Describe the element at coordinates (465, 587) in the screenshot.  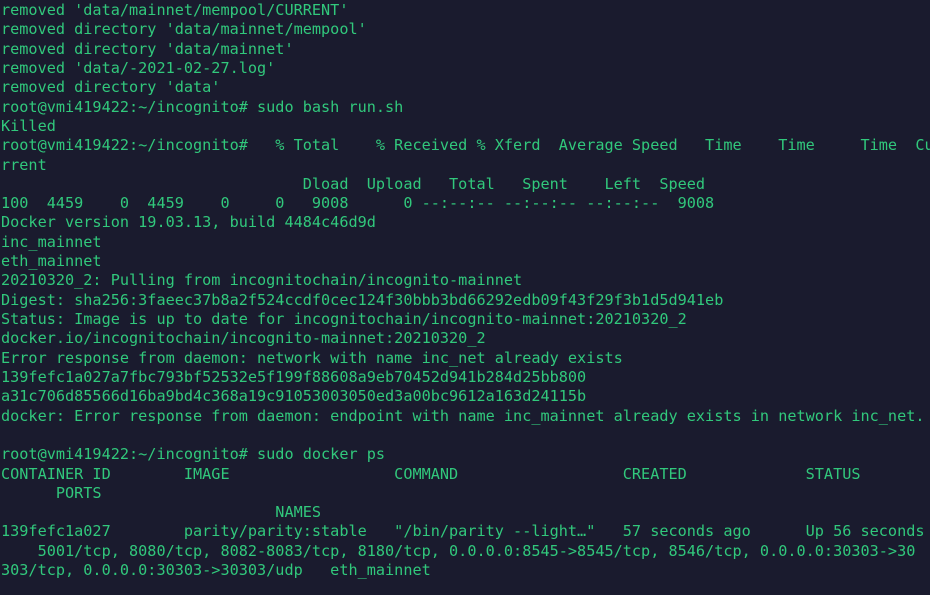
I see `terminal-prompt-line: root@vmi419422:~/incognito#` at that location.